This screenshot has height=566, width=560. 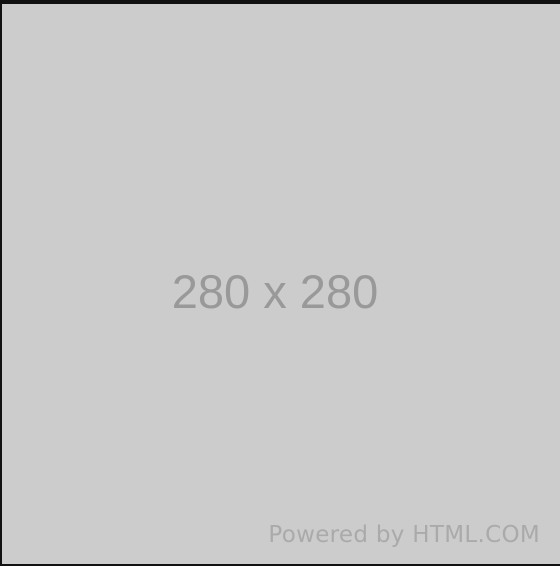 What do you see at coordinates (275, 291) in the screenshot?
I see `placeholder-dimensions-label: 280 x 280` at bounding box center [275, 291].